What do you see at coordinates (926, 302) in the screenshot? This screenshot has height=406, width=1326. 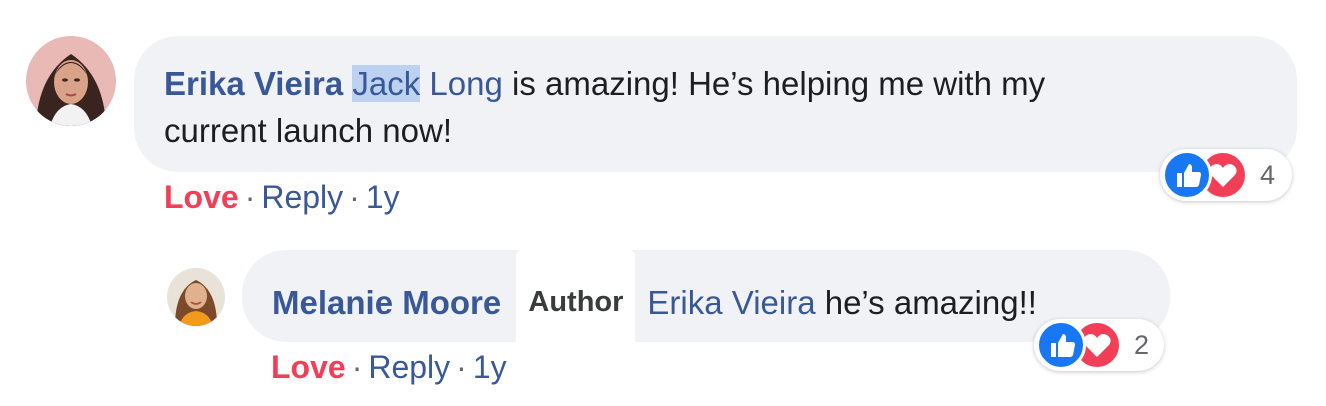 I see `reply-text: he’s amazing!!` at bounding box center [926, 302].